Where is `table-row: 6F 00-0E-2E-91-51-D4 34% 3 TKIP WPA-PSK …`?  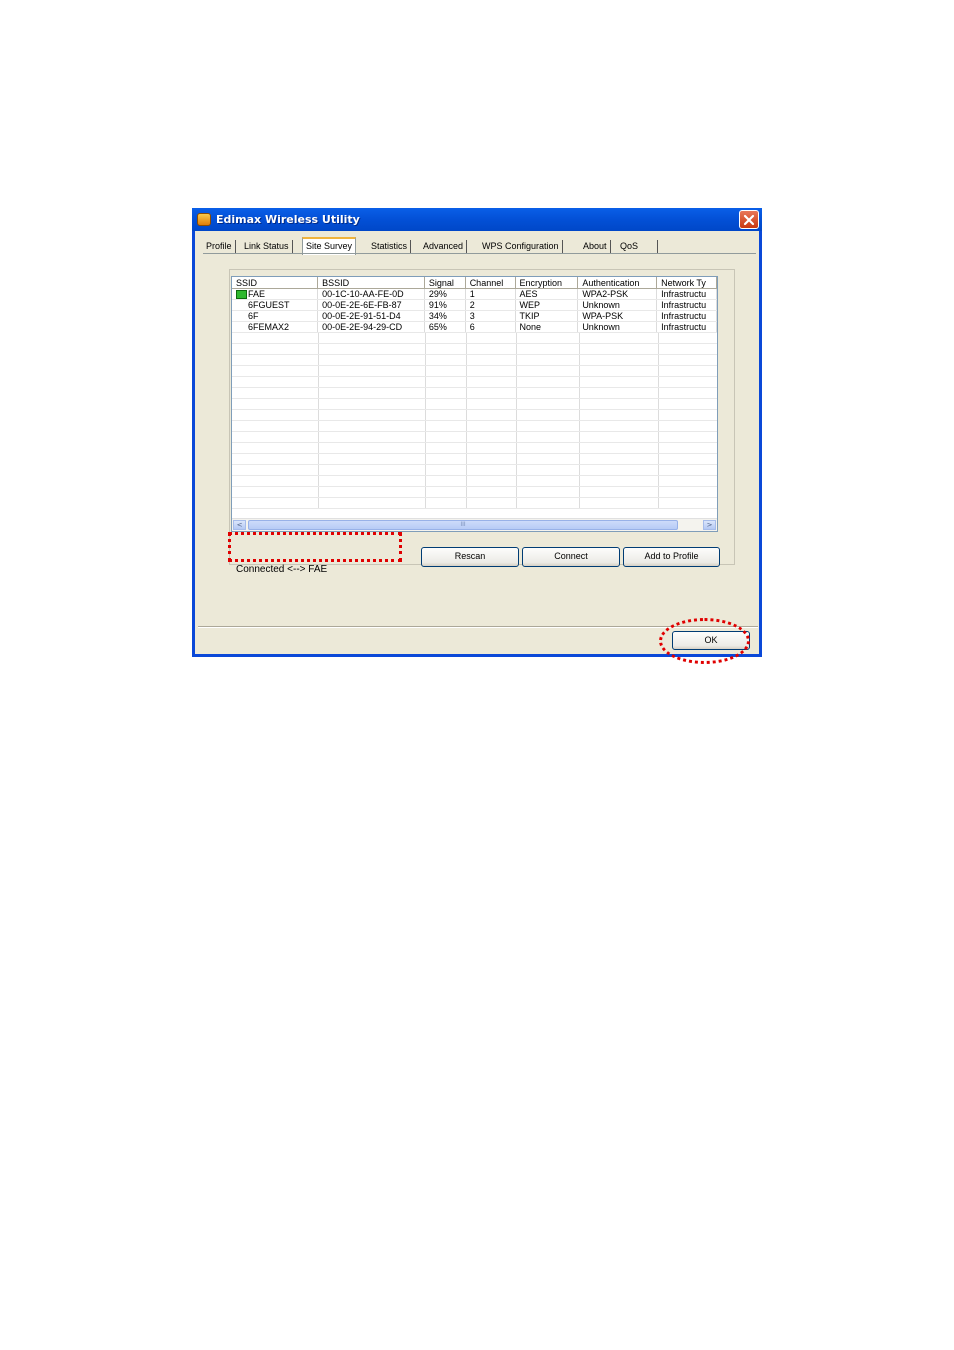 table-row: 6F 00-0E-2E-91-51-D4 34% 3 TKIP WPA-PSK … is located at coordinates (474, 316).